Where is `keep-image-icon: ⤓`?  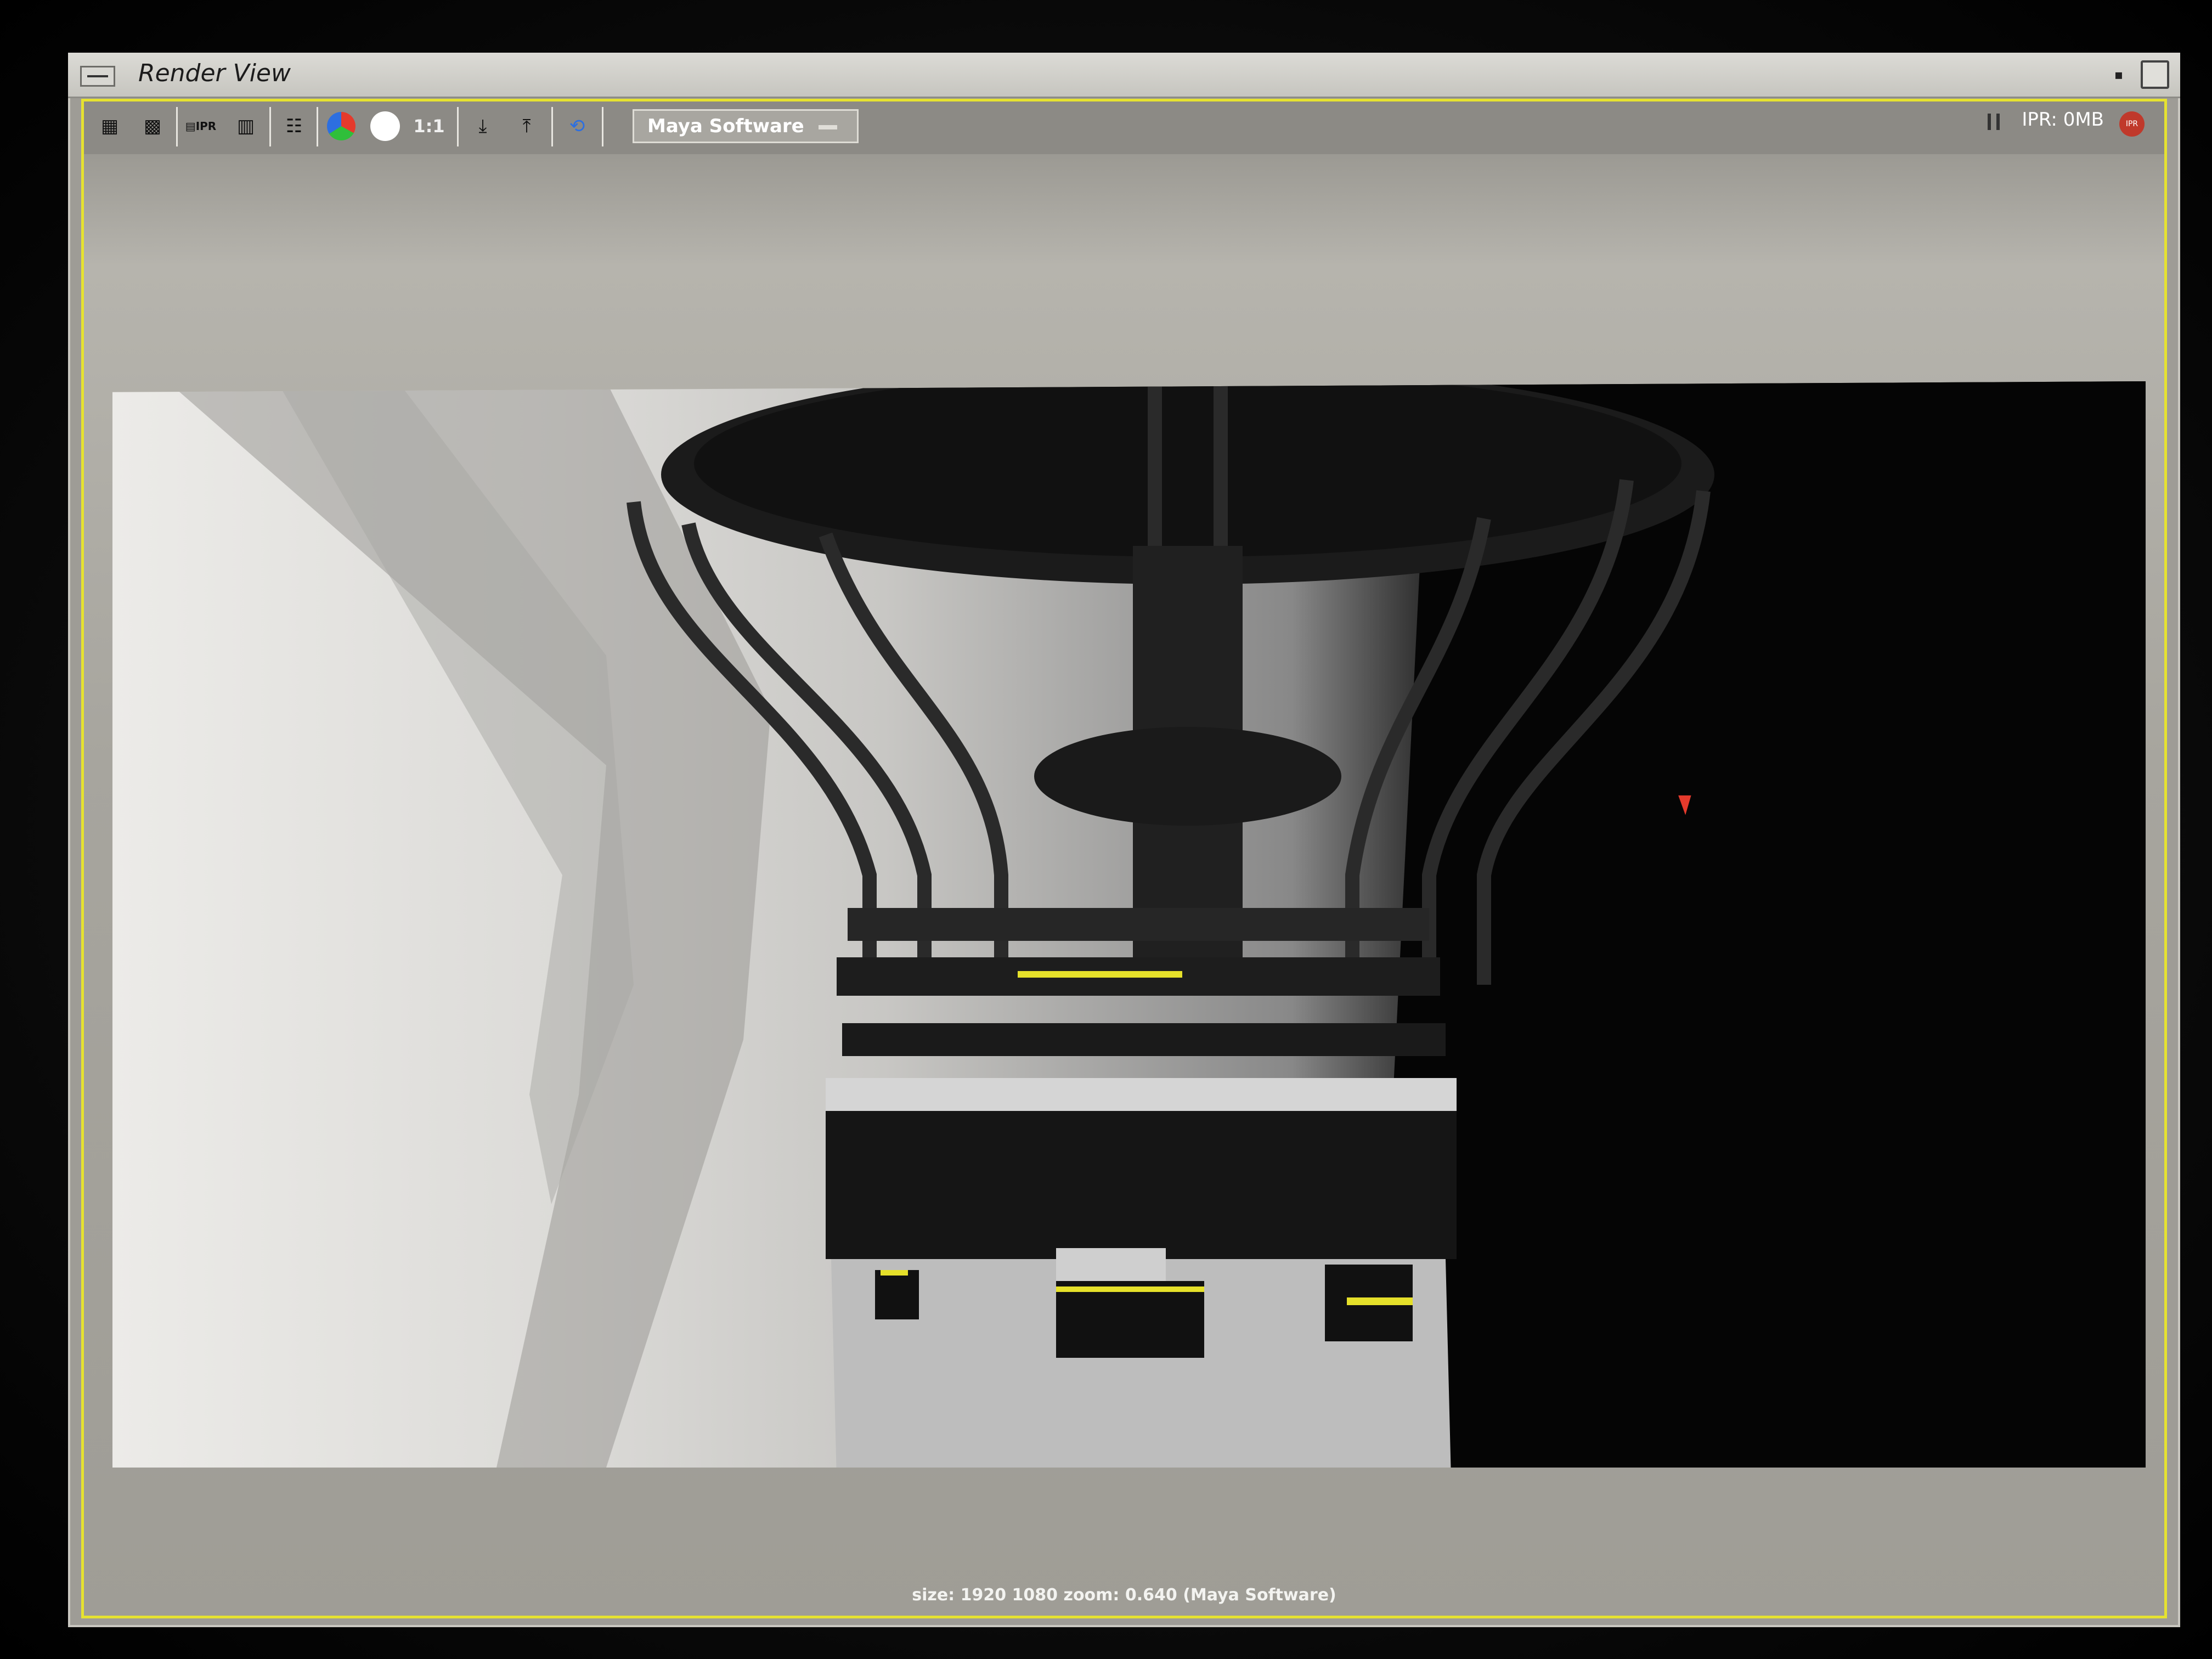 keep-image-icon: ⤓ is located at coordinates (483, 126).